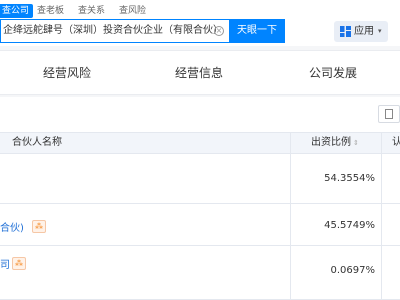 Image resolution: width=400 pixels, height=300 pixels. Describe the element at coordinates (356, 143) in the screenshot. I see `sort-icon: ⇕` at that location.